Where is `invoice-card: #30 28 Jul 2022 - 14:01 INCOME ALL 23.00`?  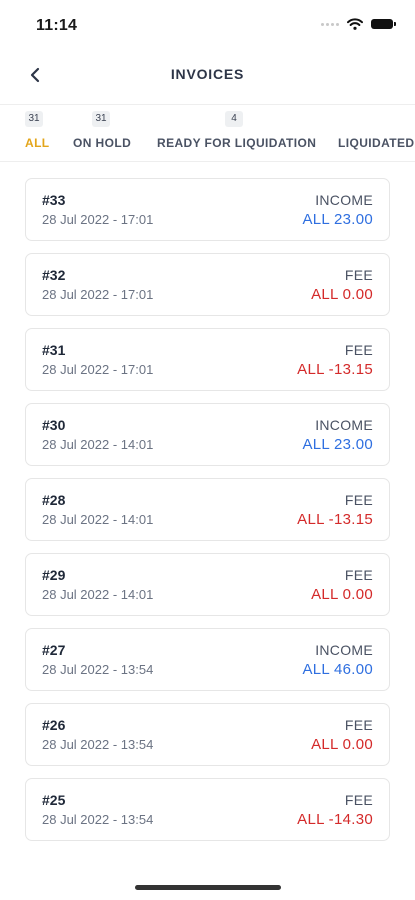 invoice-card: #30 28 Jul 2022 - 14:01 INCOME ALL 23.00 is located at coordinates (207, 434).